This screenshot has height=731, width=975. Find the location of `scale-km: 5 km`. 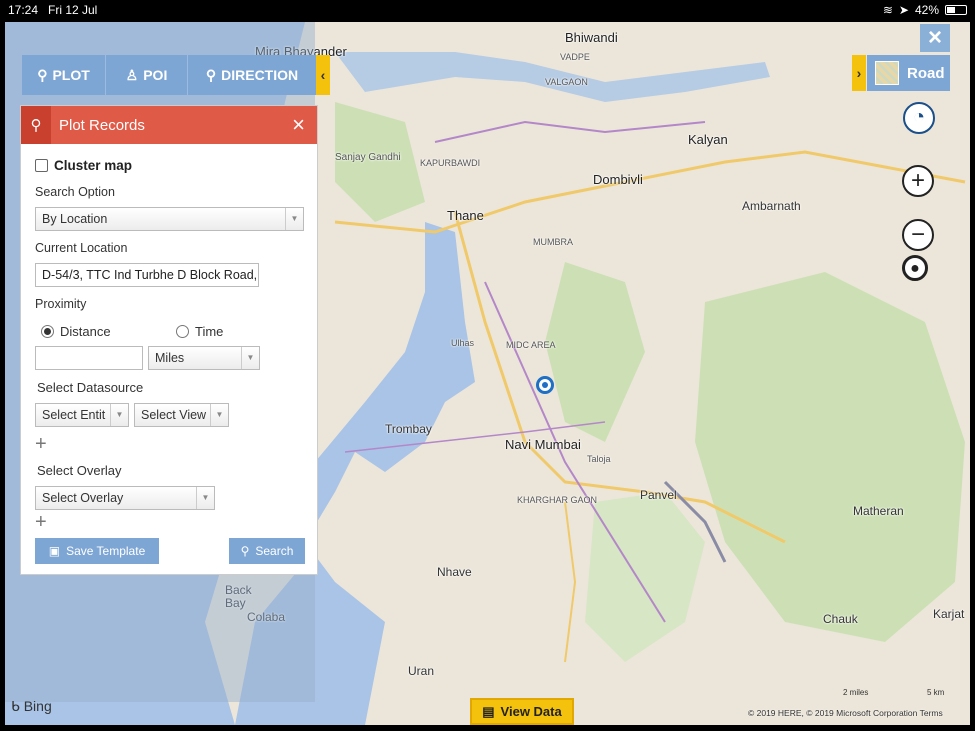

scale-km: 5 km is located at coordinates (936, 692).